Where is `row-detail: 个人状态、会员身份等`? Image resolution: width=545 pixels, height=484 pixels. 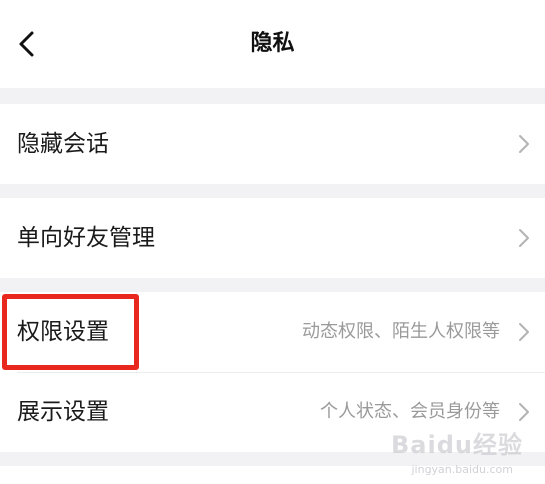
row-detail: 个人状态、会员身份等 is located at coordinates (410, 411).